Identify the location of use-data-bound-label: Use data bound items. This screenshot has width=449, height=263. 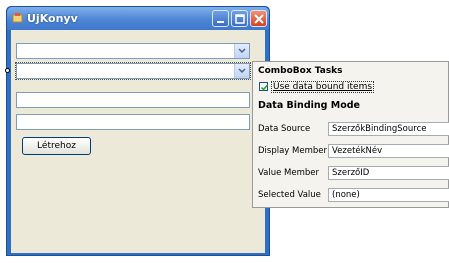
(323, 87).